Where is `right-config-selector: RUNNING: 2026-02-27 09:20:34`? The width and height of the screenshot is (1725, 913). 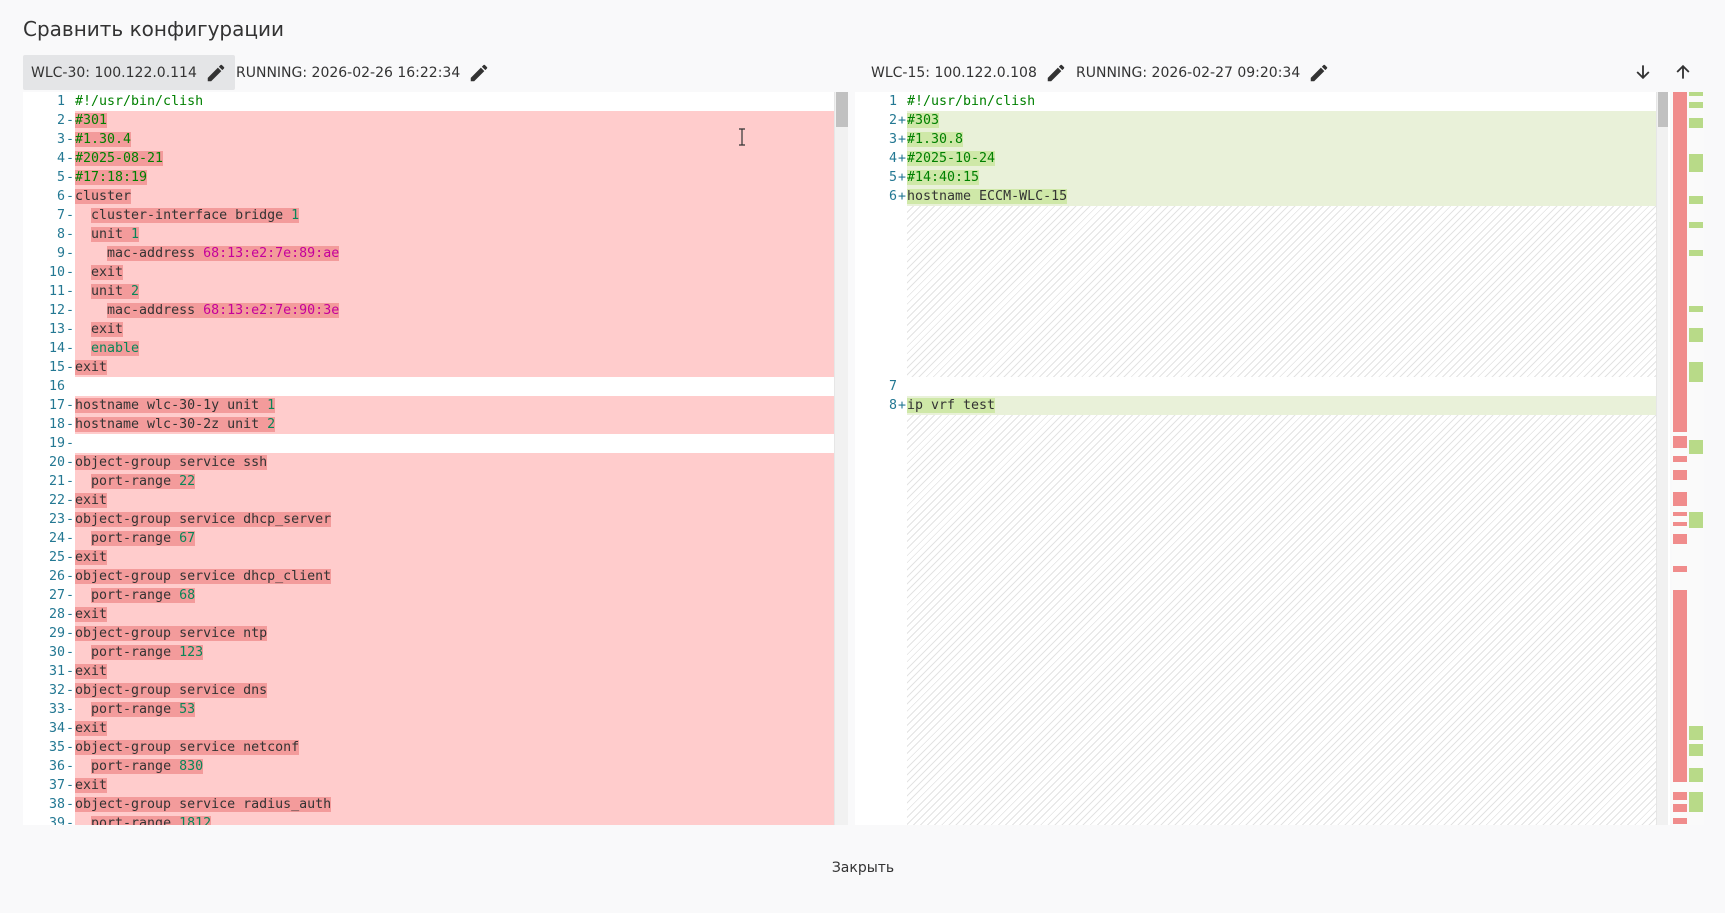
right-config-selector: RUNNING: 2026-02-27 09:20:34 is located at coordinates (1203, 72).